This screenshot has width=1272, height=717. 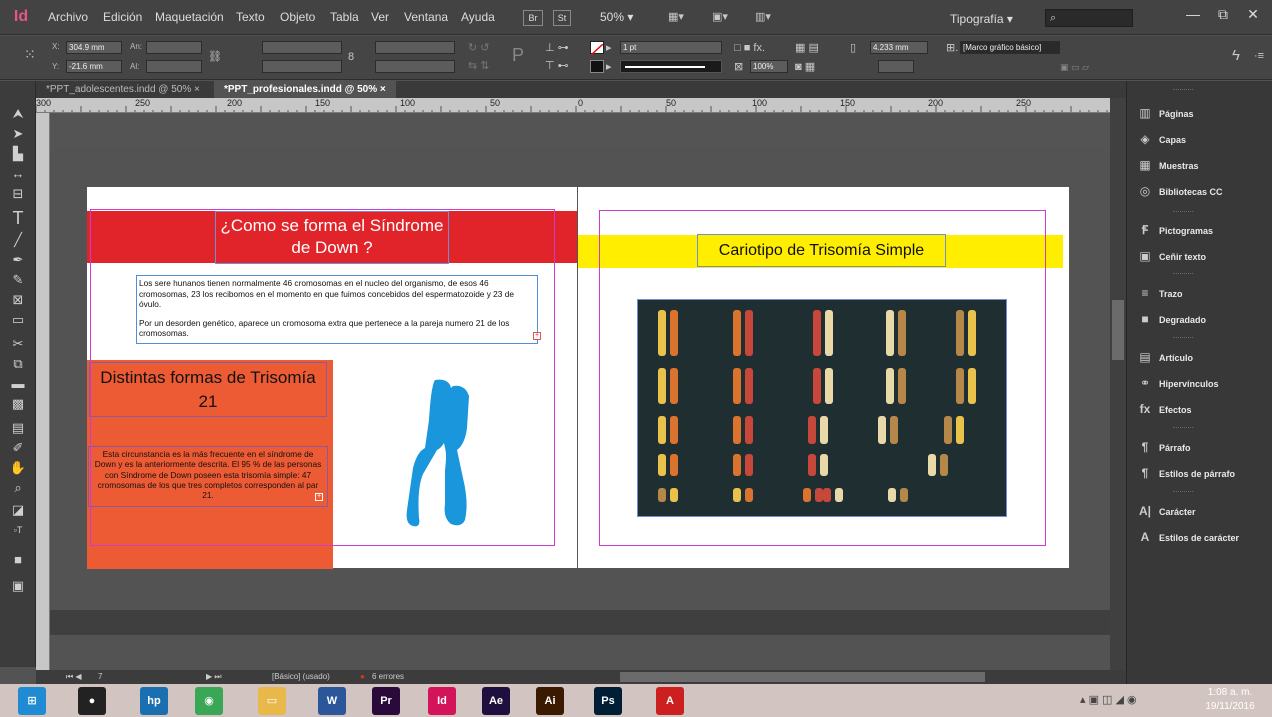 I want to click on auto-fit-icon: ▯, so click(x=853, y=48).